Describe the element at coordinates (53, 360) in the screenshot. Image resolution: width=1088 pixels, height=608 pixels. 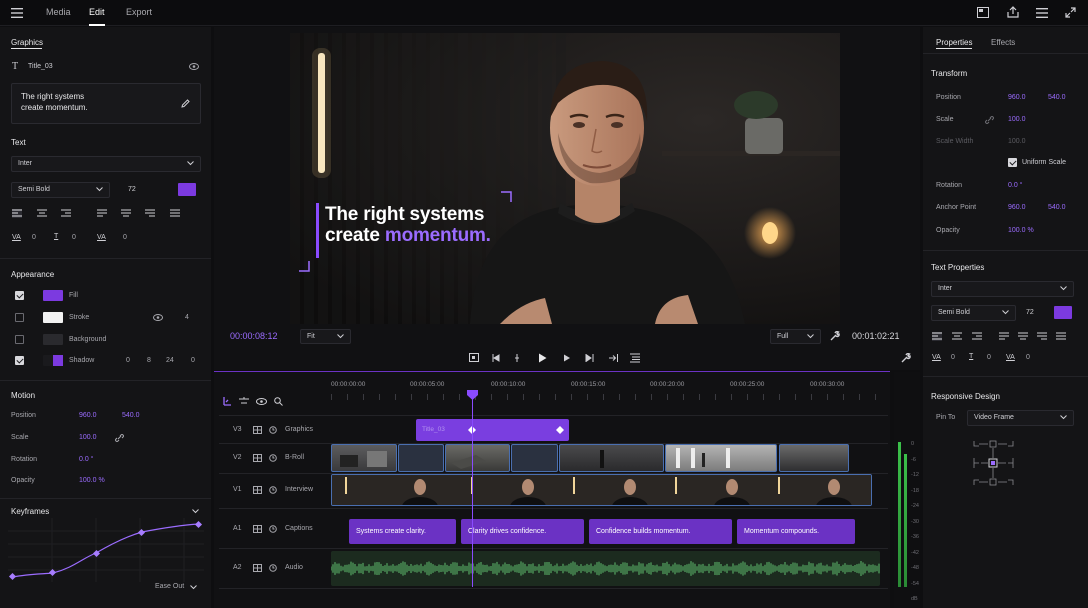
I see `shadow-color-swatch` at that location.